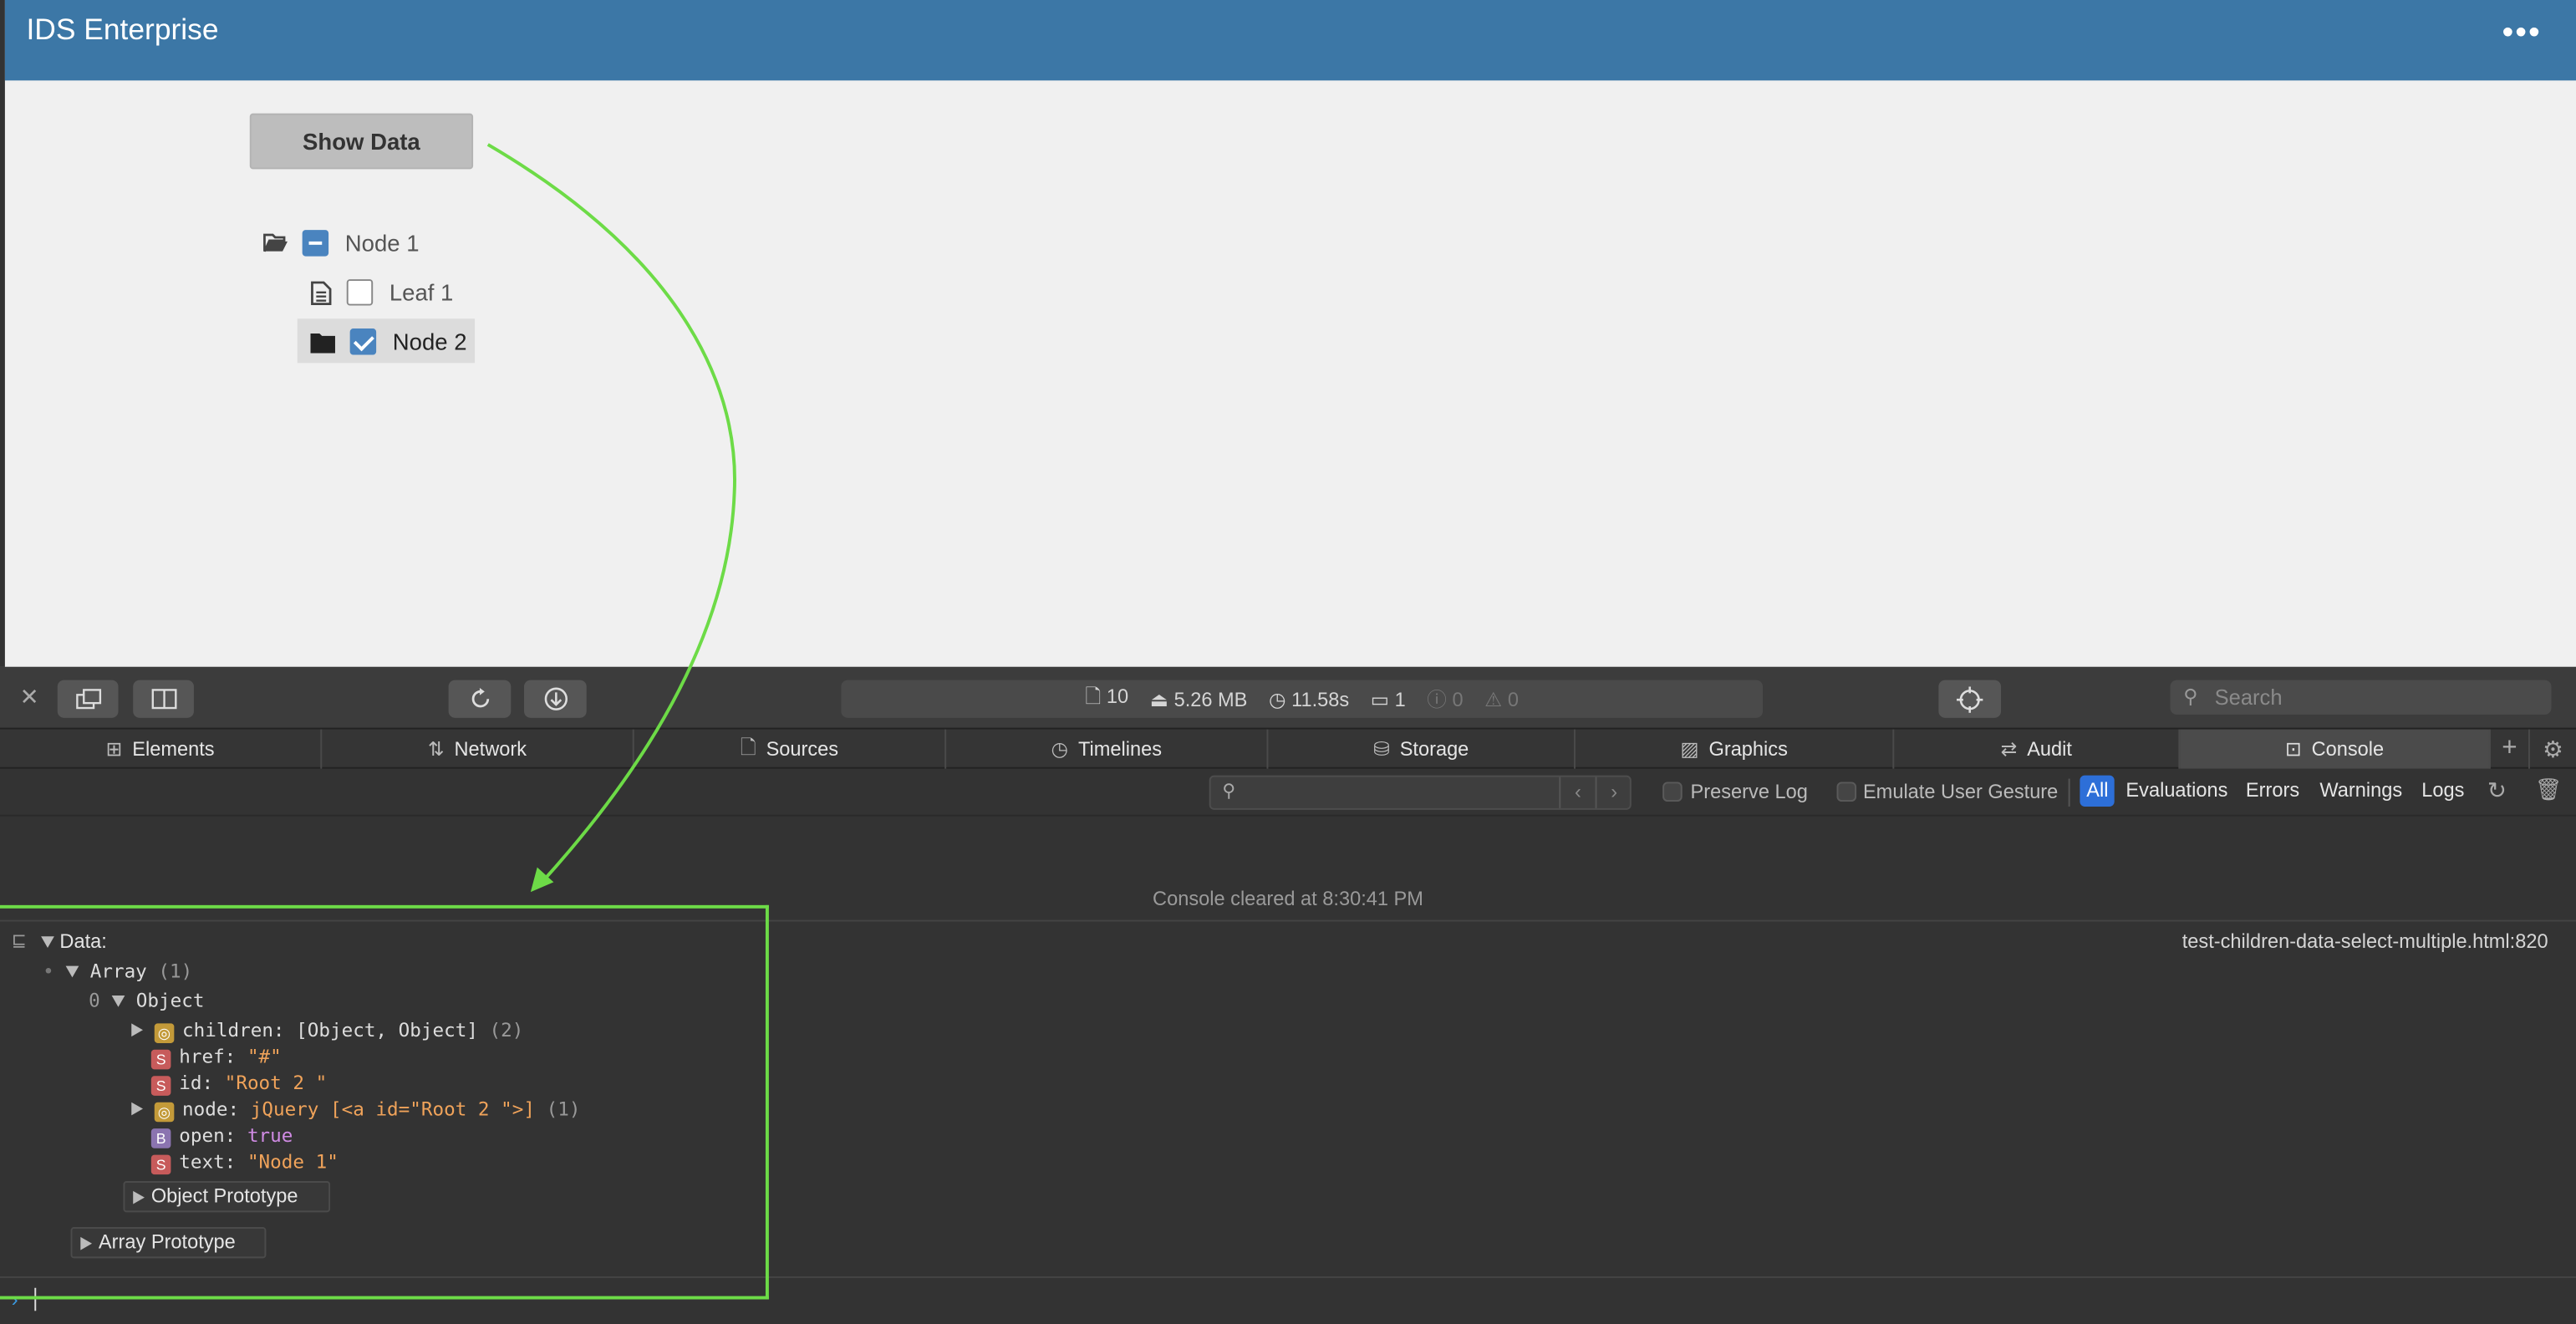 The height and width of the screenshot is (1324, 2576). Describe the element at coordinates (2097, 791) in the screenshot. I see `filter-all: All` at that location.